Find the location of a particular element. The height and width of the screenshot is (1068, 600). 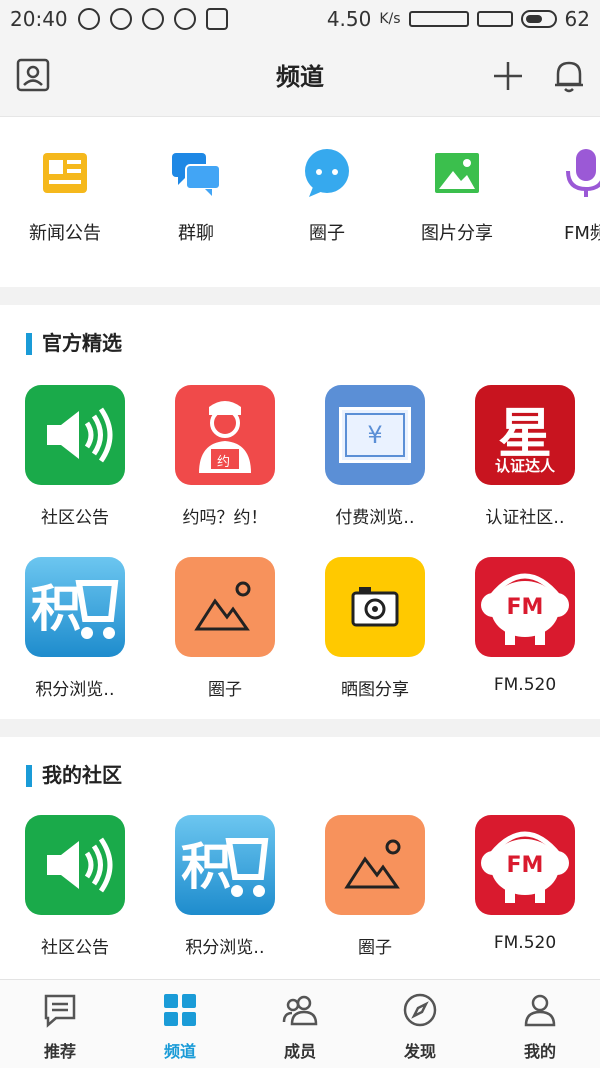

top-bar: 频道 is located at coordinates (300, 77).